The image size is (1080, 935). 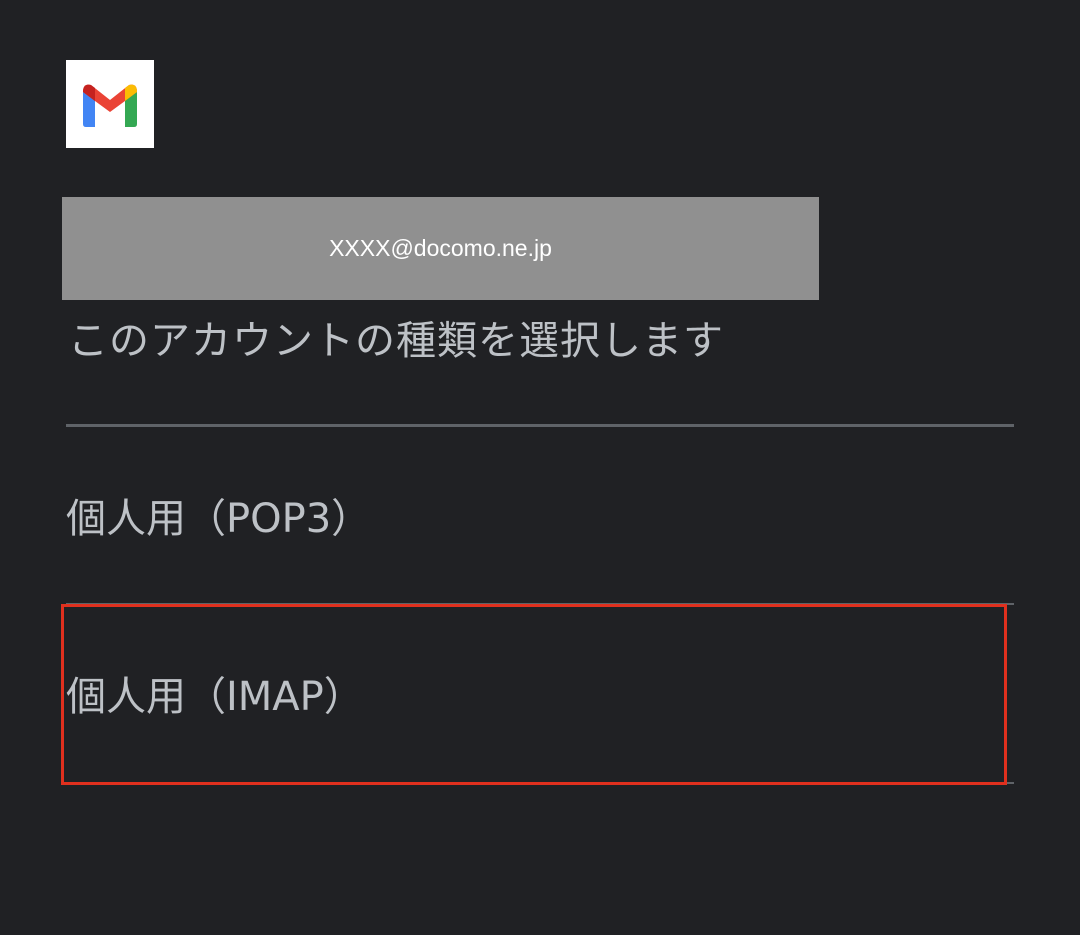 I want to click on divider, so click(x=540, y=783).